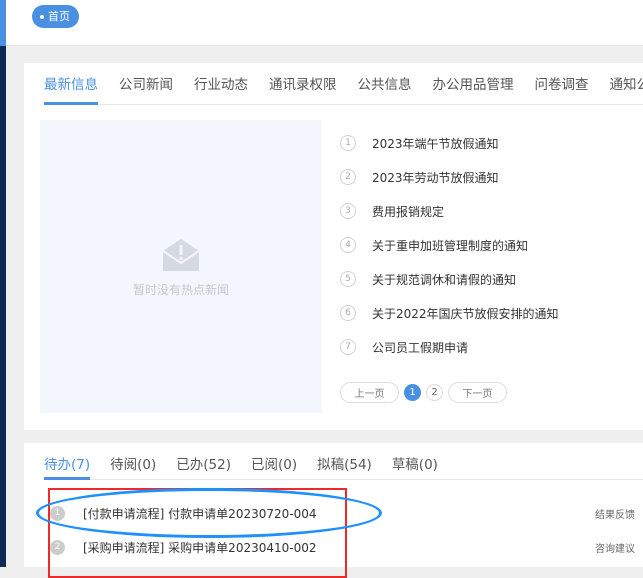  Describe the element at coordinates (435, 143) in the screenshot. I see `news-title: 2023年端午节放假通知` at that location.